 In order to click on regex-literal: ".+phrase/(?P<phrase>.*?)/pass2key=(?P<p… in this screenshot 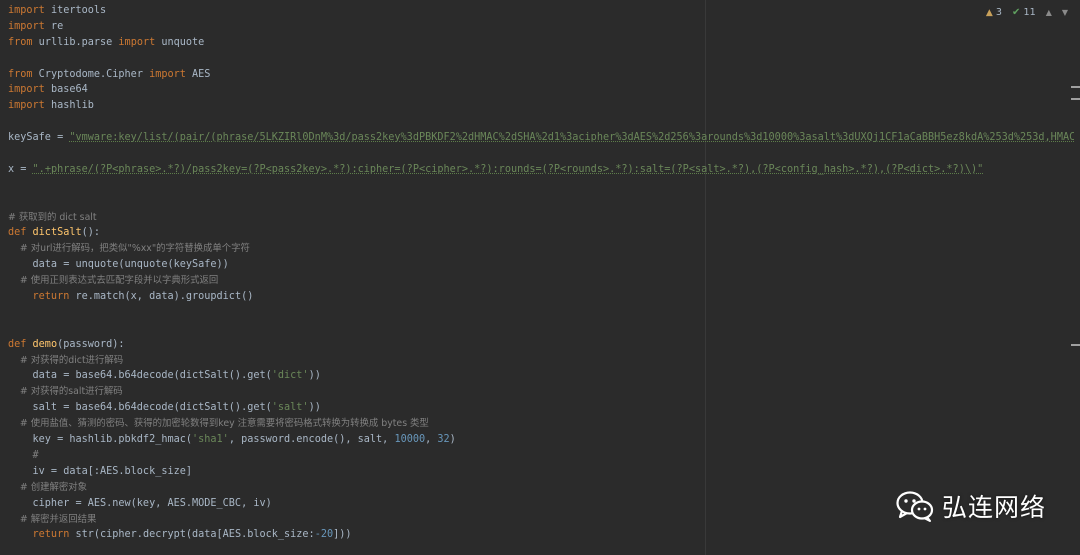, I will do `click(508, 169)`.